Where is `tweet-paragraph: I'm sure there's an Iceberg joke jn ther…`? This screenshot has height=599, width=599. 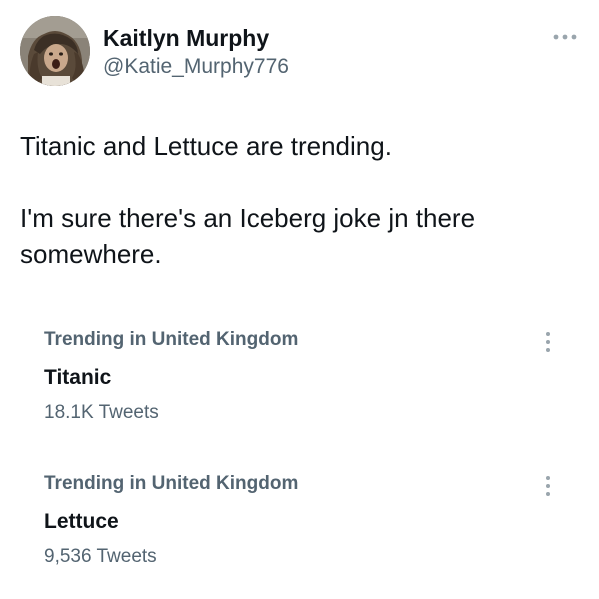 tweet-paragraph: I'm sure there's an Iceberg joke jn ther… is located at coordinates (248, 236).